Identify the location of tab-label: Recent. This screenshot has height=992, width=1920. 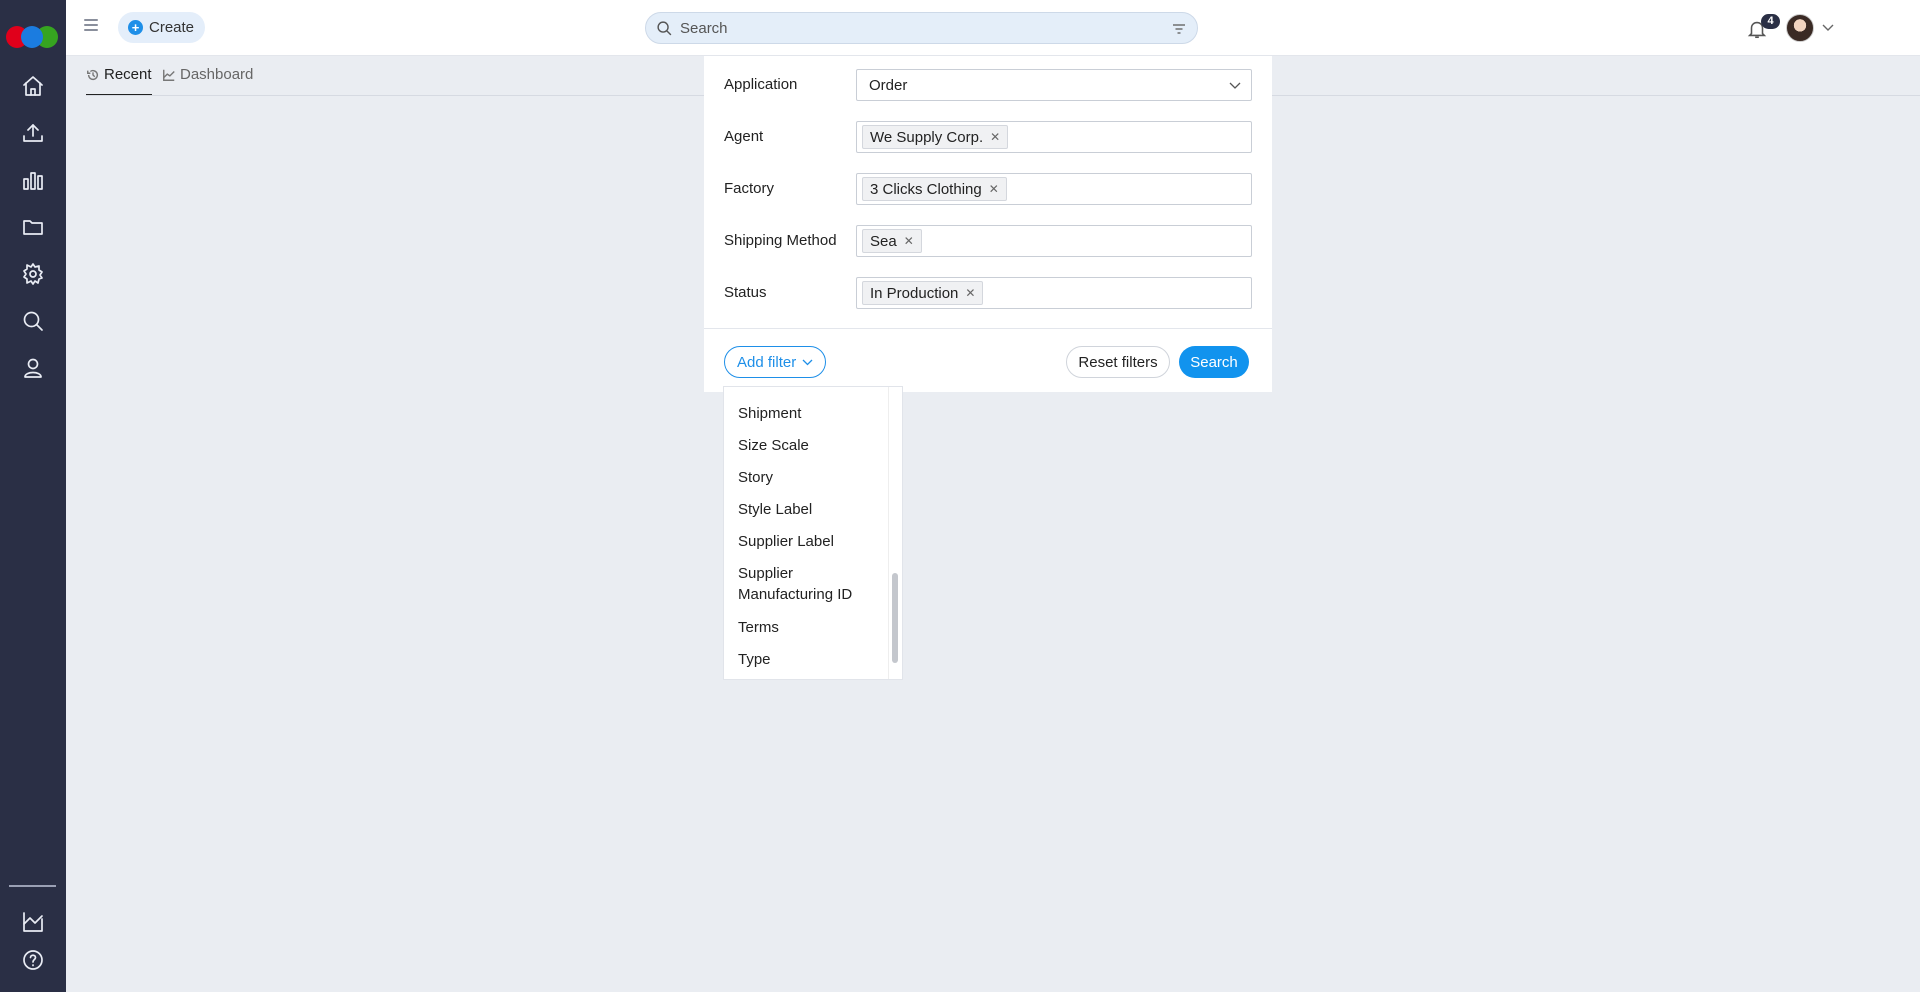
(128, 74).